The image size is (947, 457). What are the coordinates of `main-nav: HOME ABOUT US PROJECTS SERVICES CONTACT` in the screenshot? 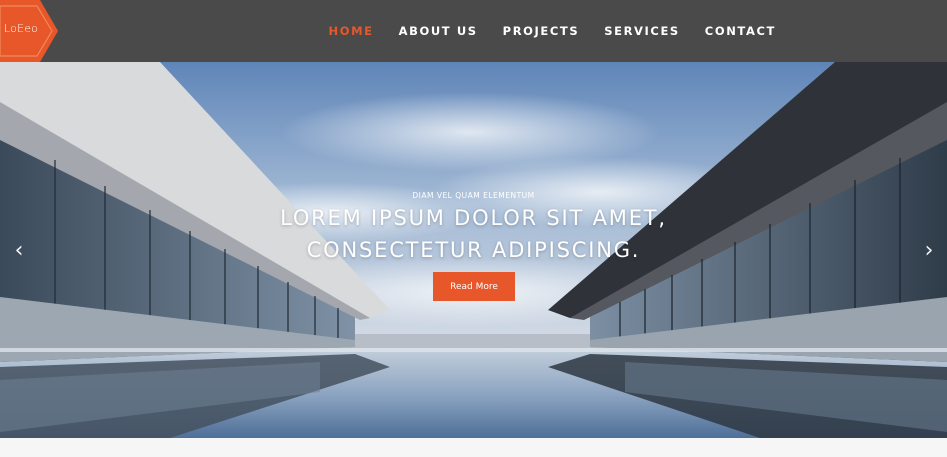 It's located at (552, 31).